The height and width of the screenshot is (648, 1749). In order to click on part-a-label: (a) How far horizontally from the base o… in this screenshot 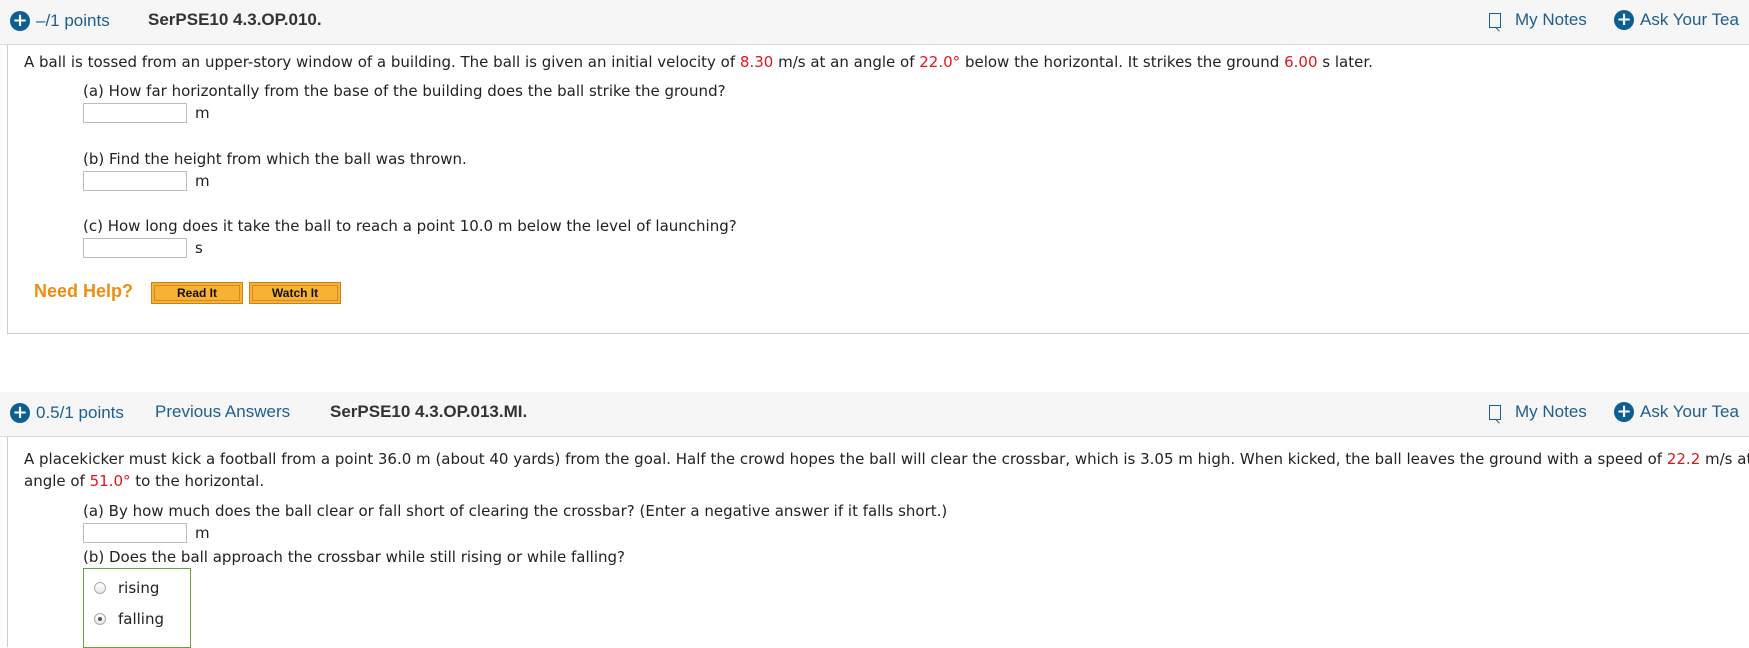, I will do `click(404, 91)`.